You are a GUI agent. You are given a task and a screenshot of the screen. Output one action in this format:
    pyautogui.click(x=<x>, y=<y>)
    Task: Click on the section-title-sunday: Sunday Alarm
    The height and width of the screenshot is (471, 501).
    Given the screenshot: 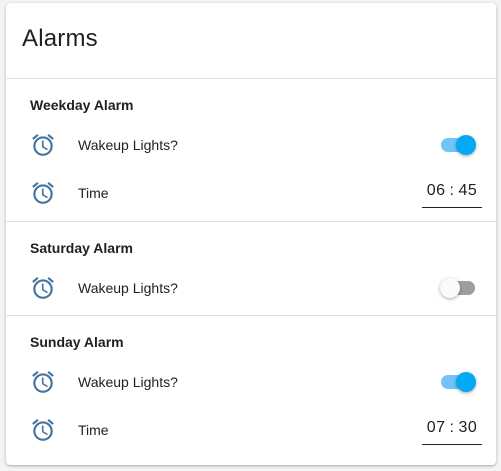 What is the action you would take?
    pyautogui.click(x=77, y=342)
    